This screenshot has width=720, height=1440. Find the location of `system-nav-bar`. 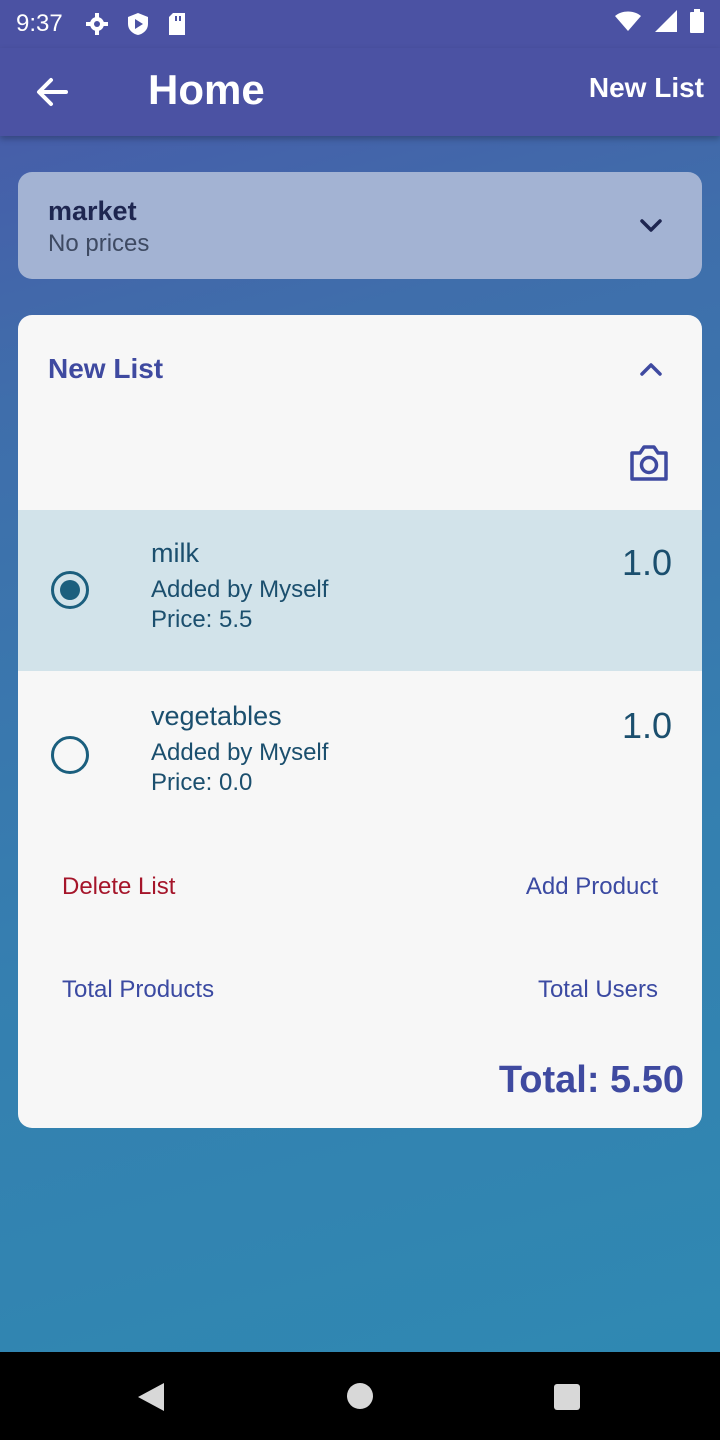

system-nav-bar is located at coordinates (360, 1396).